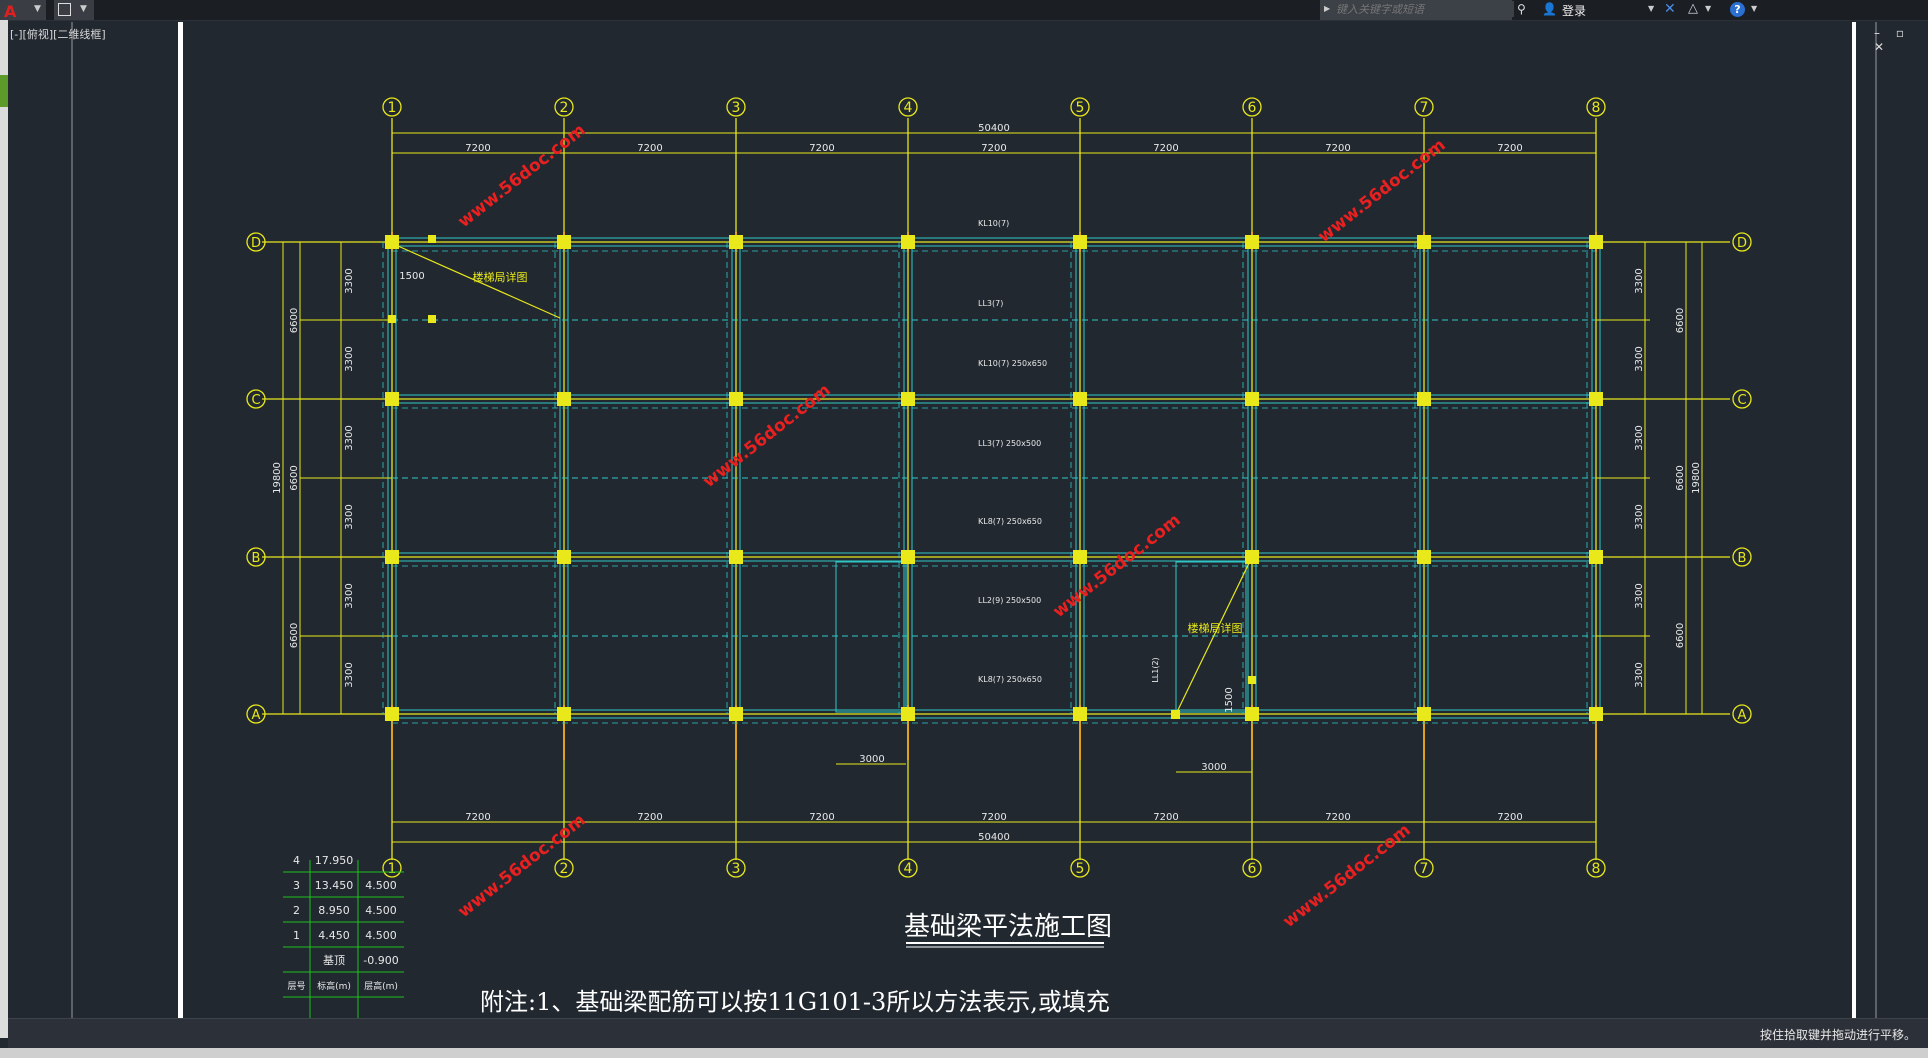  Describe the element at coordinates (994, 837) in the screenshot. I see `dimension-text: 50400` at that location.